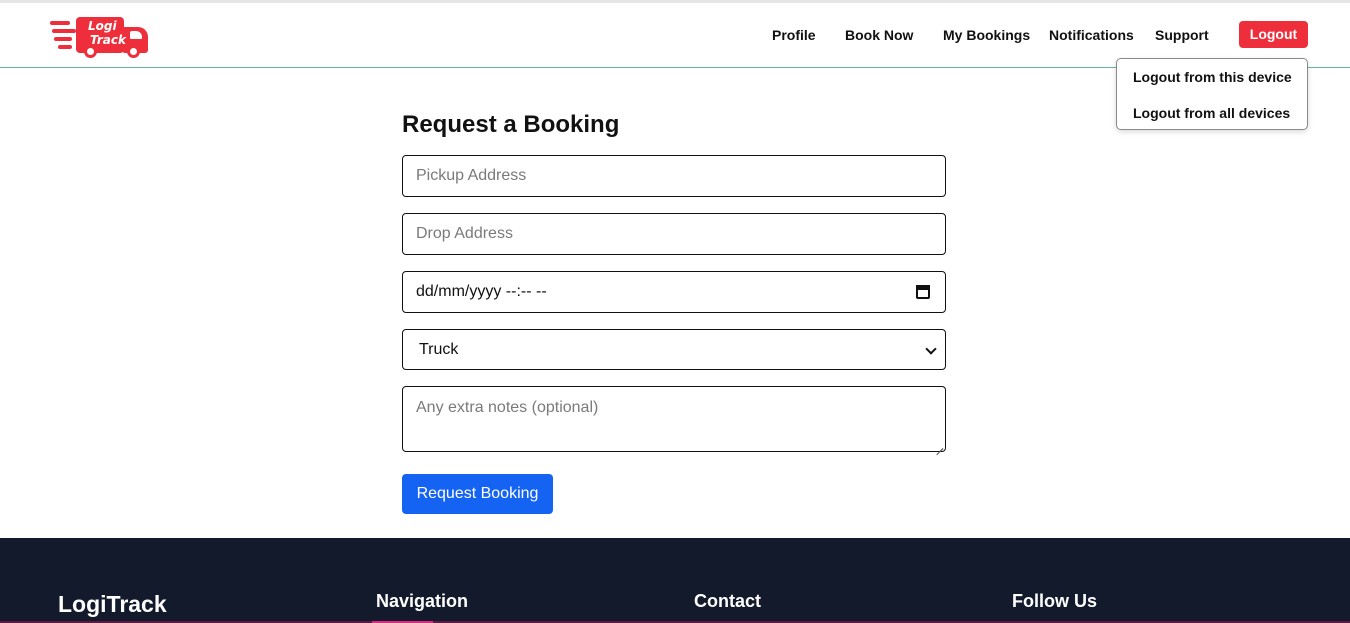  What do you see at coordinates (471, 175) in the screenshot?
I see `pickup-address-placeholder: Pickup Address` at bounding box center [471, 175].